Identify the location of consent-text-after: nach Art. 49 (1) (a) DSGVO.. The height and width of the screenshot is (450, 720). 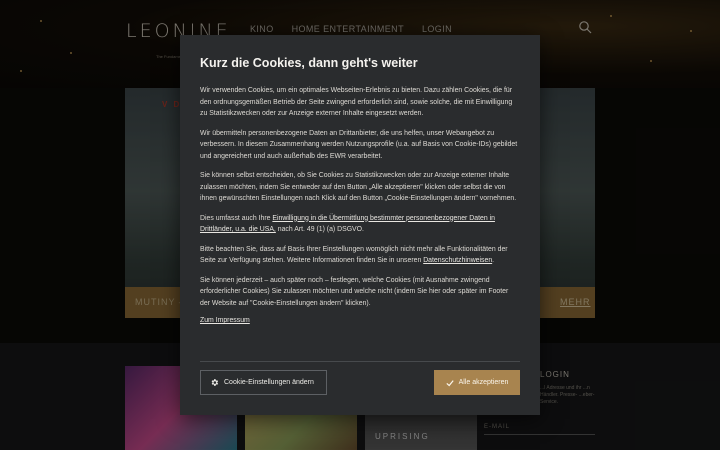
(319, 229).